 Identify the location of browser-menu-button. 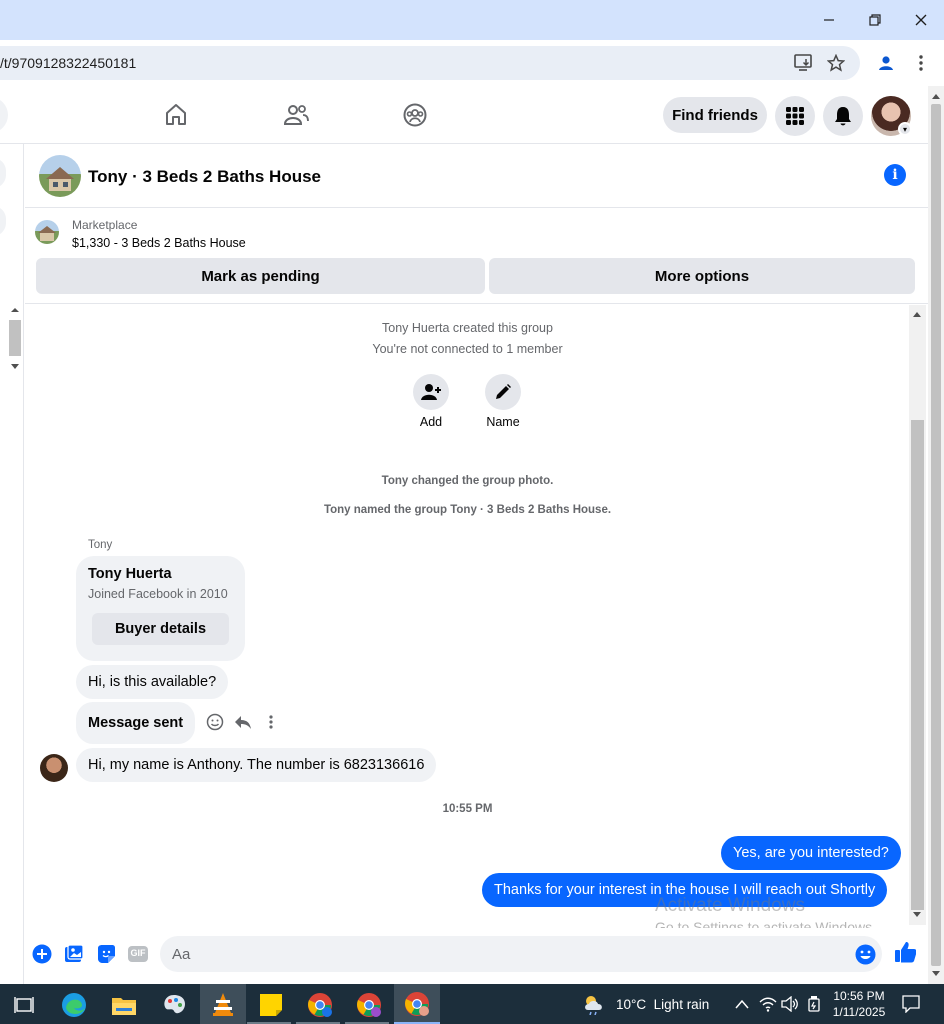
(921, 63).